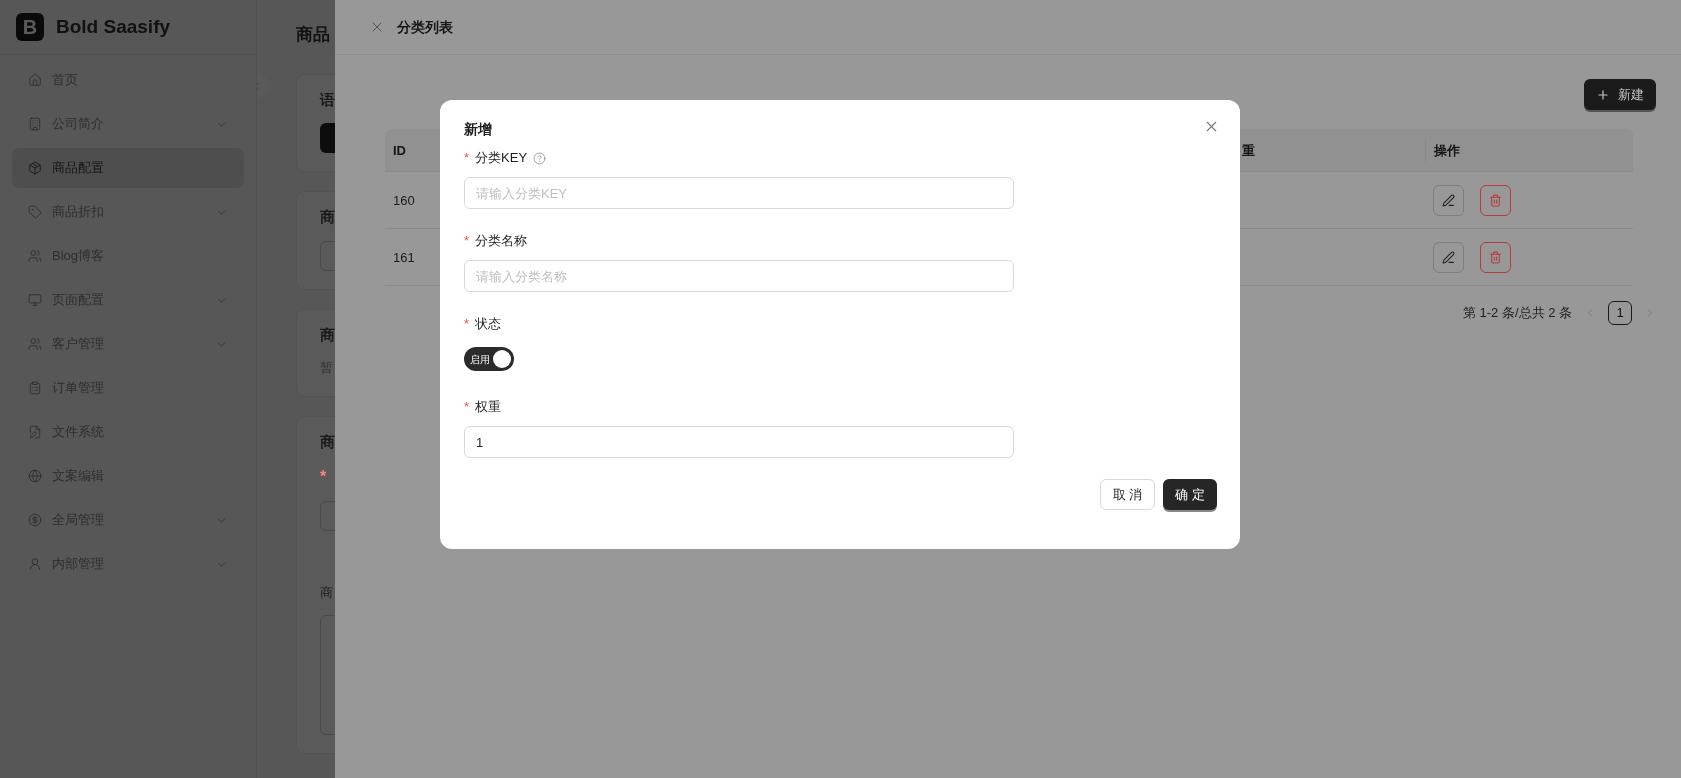 The width and height of the screenshot is (1681, 778). What do you see at coordinates (404, 200) in the screenshot?
I see `table-cell: 160` at bounding box center [404, 200].